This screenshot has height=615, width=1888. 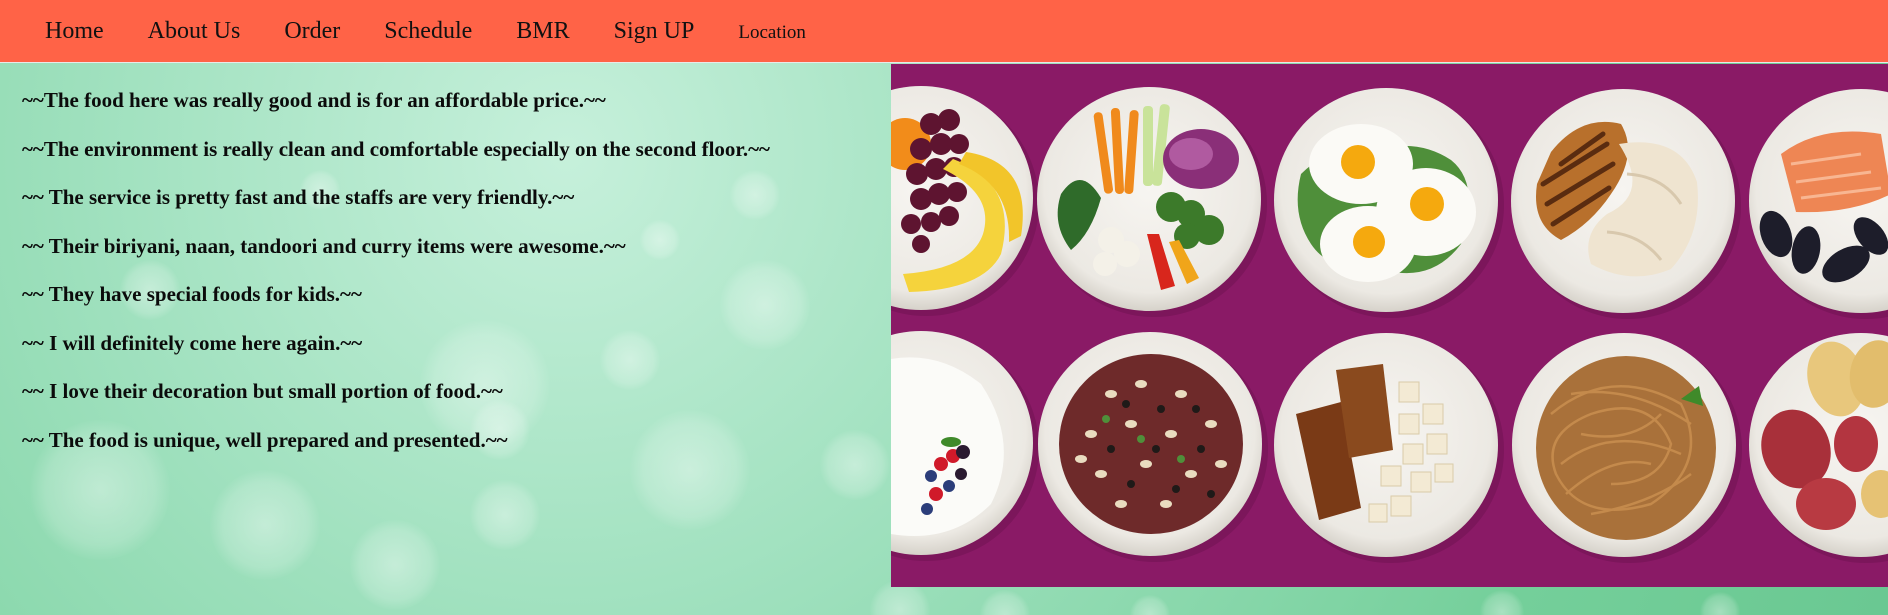 I want to click on nav-order-link: Order, so click(x=312, y=31).